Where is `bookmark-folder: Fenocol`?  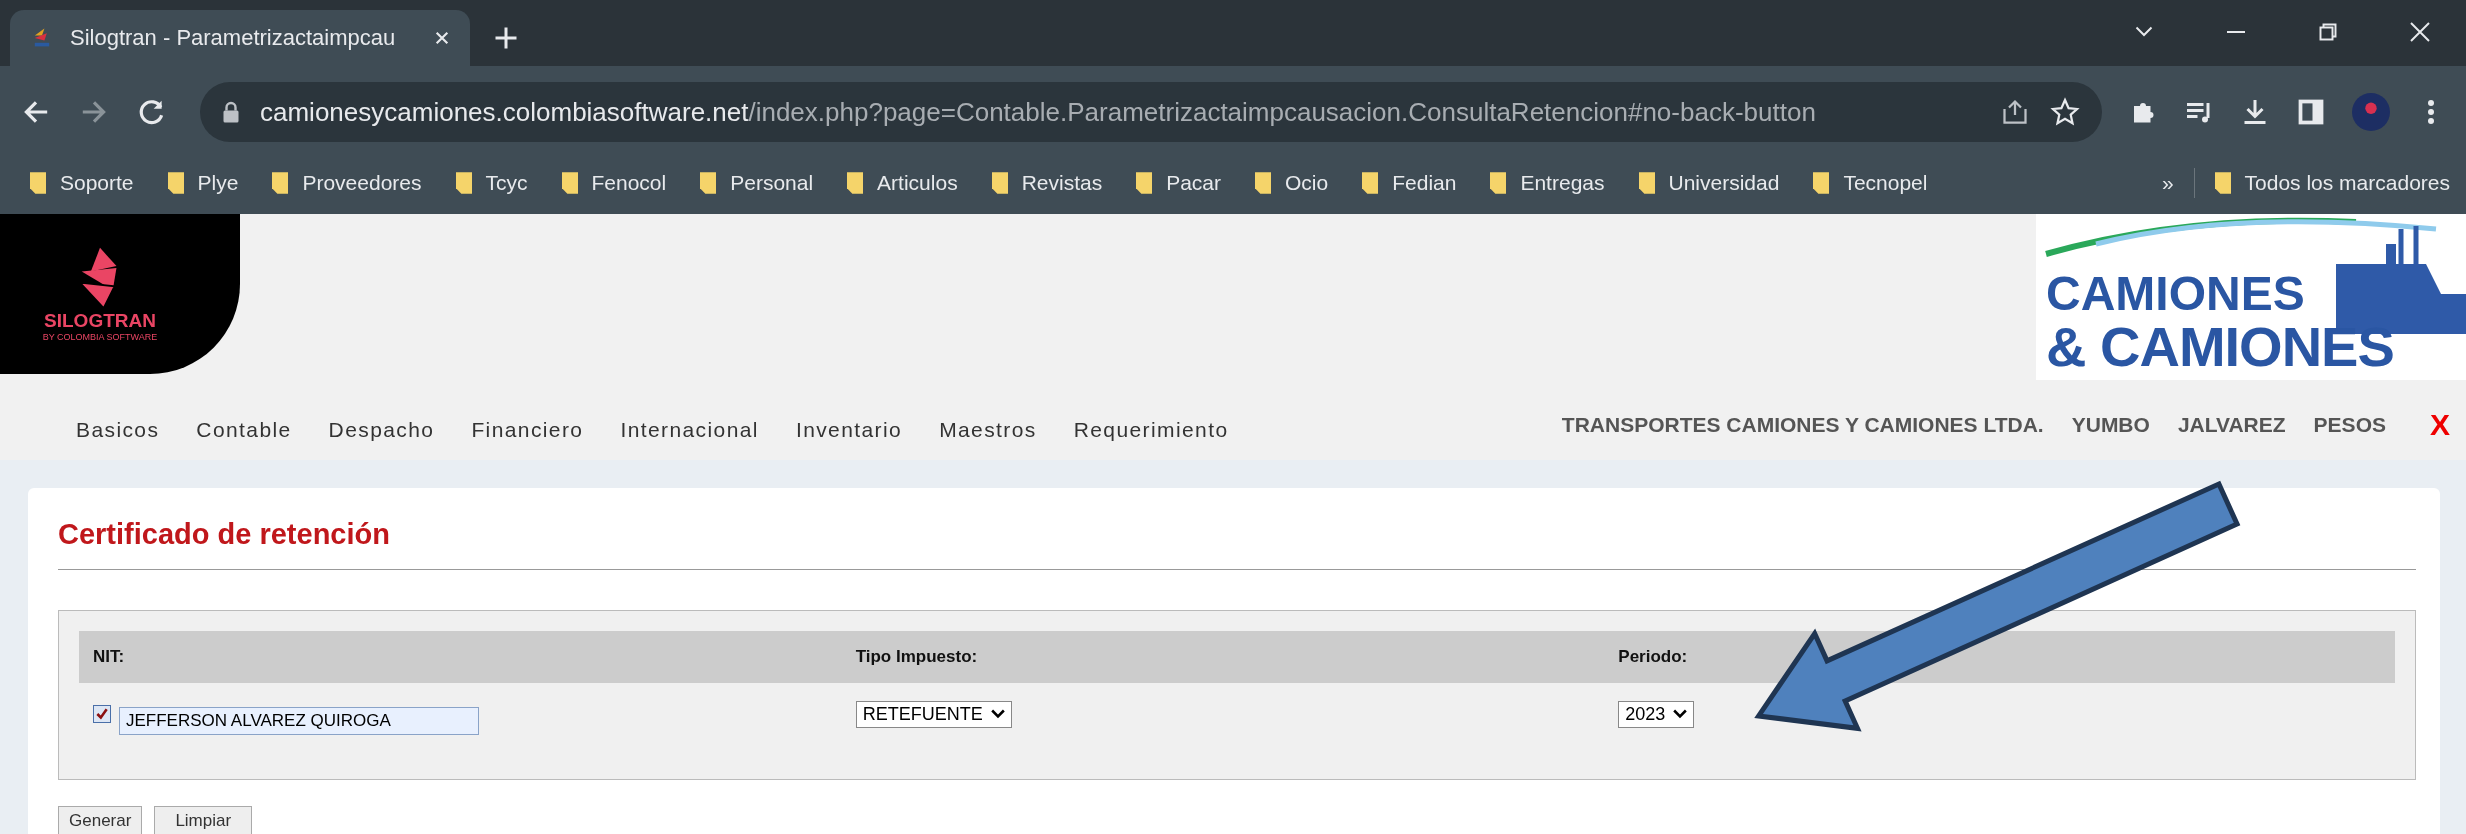
bookmark-folder: Fenocol is located at coordinates (614, 183).